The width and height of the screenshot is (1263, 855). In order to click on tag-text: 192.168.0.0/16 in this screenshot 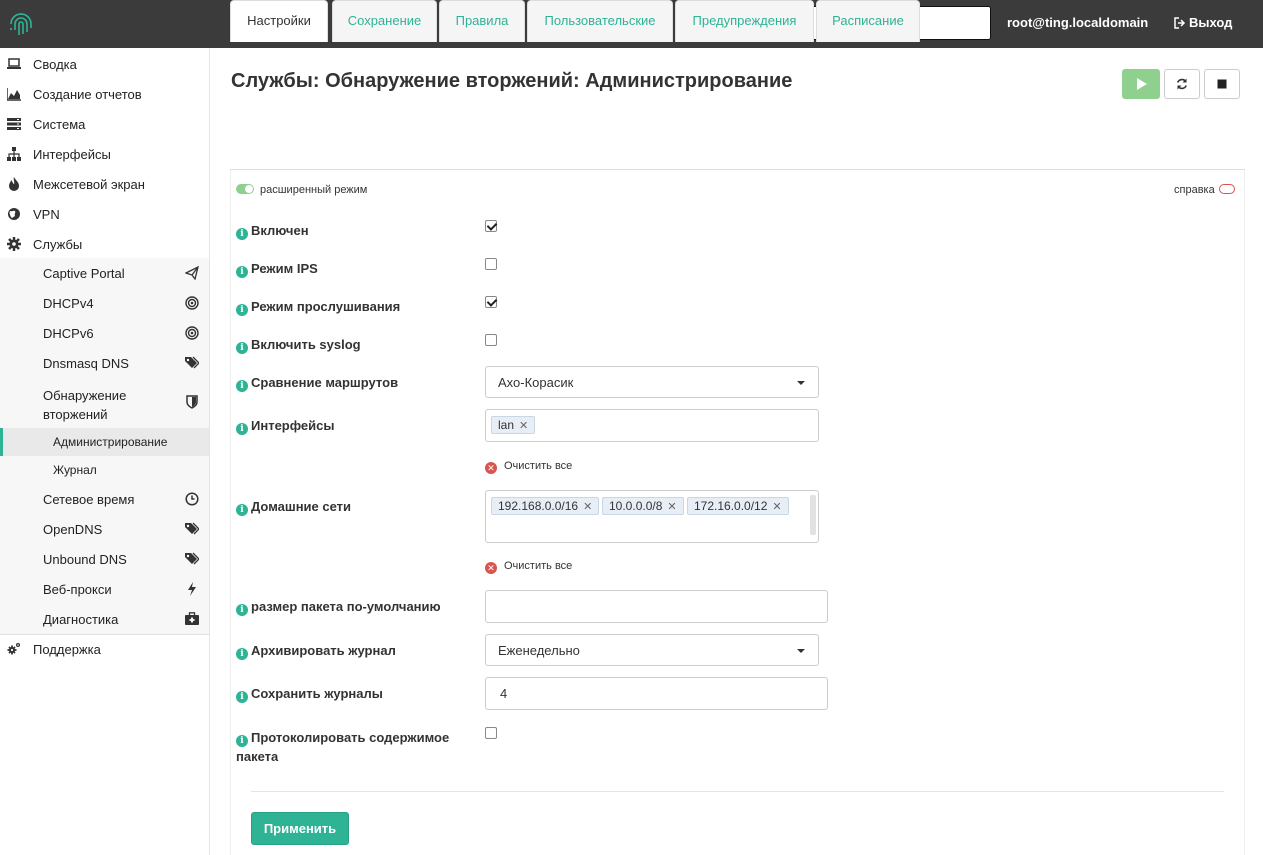, I will do `click(538, 506)`.